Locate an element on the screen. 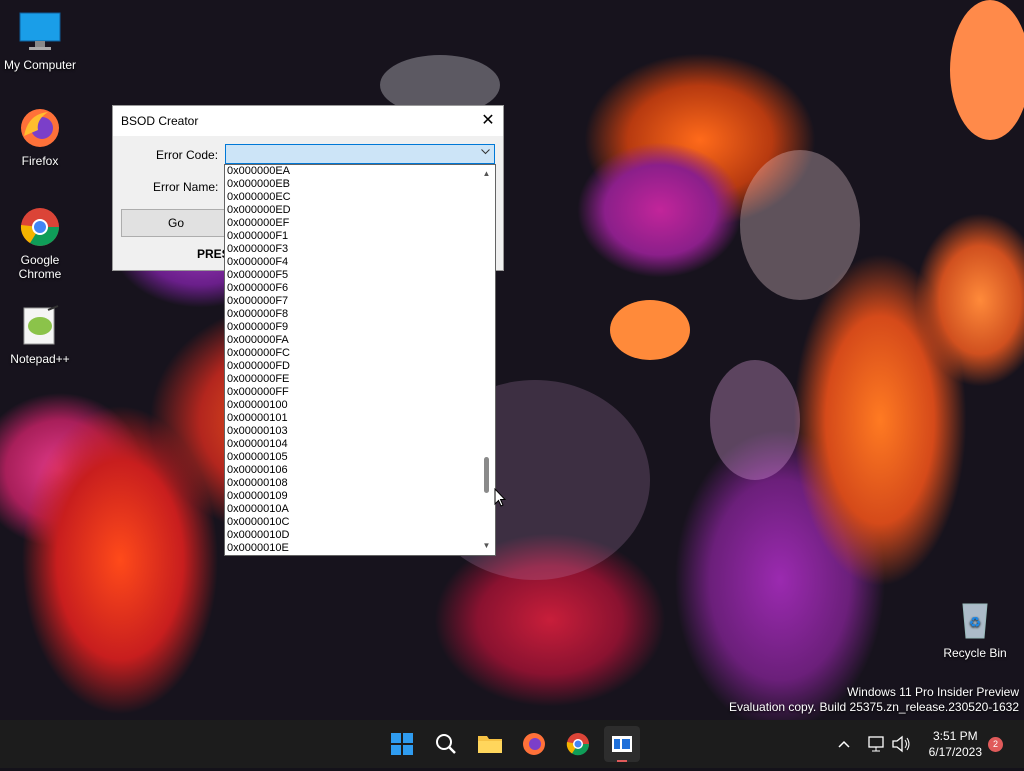 This screenshot has height=771, width=1024. folder-icon is located at coordinates (490, 744).